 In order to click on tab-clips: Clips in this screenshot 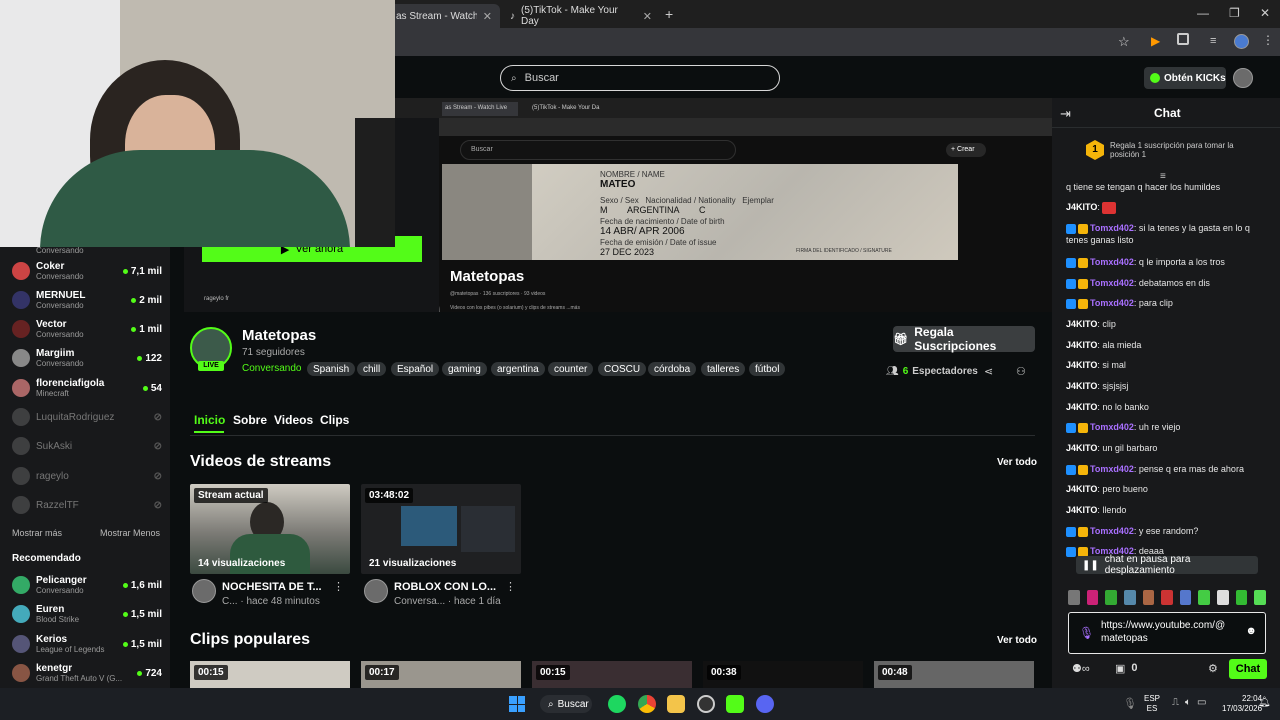, I will do `click(334, 420)`.